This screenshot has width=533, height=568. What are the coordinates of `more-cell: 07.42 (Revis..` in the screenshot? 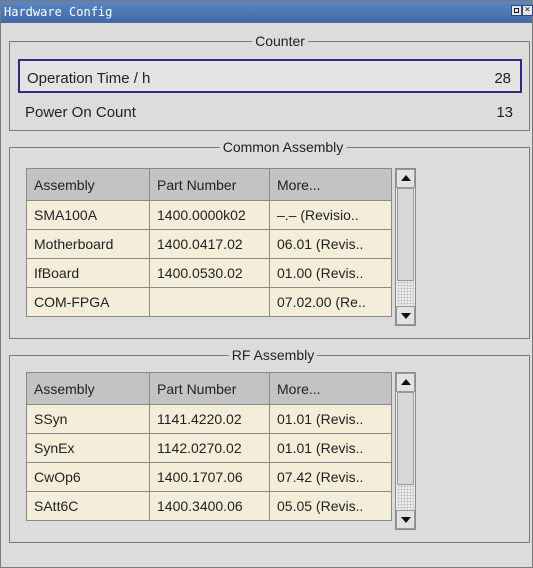 It's located at (330, 477).